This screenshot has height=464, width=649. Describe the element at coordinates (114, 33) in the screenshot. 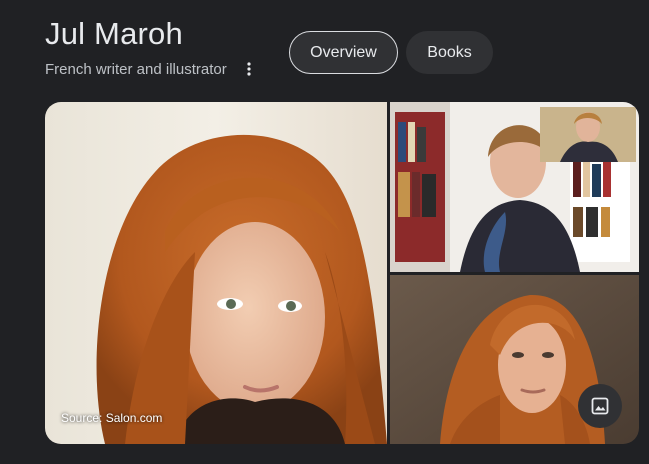

I see `entity-title: Jul Maroh` at that location.